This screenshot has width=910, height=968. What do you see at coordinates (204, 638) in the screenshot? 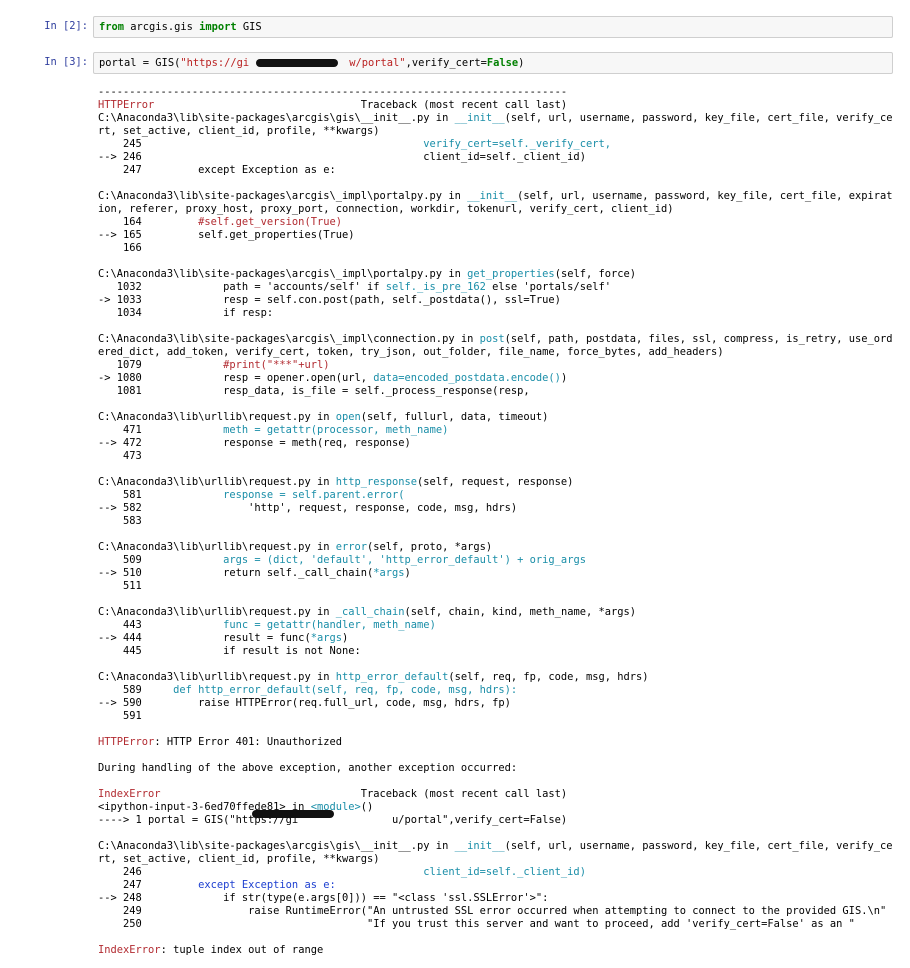
I see `output-token: --> 444 result = func(` at bounding box center [204, 638].